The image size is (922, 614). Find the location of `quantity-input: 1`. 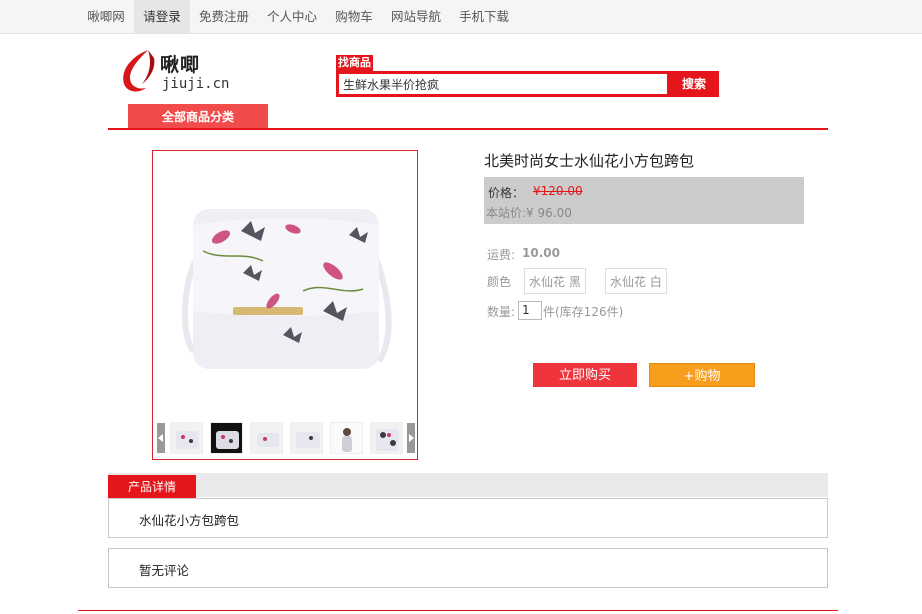

quantity-input: 1 is located at coordinates (530, 310).